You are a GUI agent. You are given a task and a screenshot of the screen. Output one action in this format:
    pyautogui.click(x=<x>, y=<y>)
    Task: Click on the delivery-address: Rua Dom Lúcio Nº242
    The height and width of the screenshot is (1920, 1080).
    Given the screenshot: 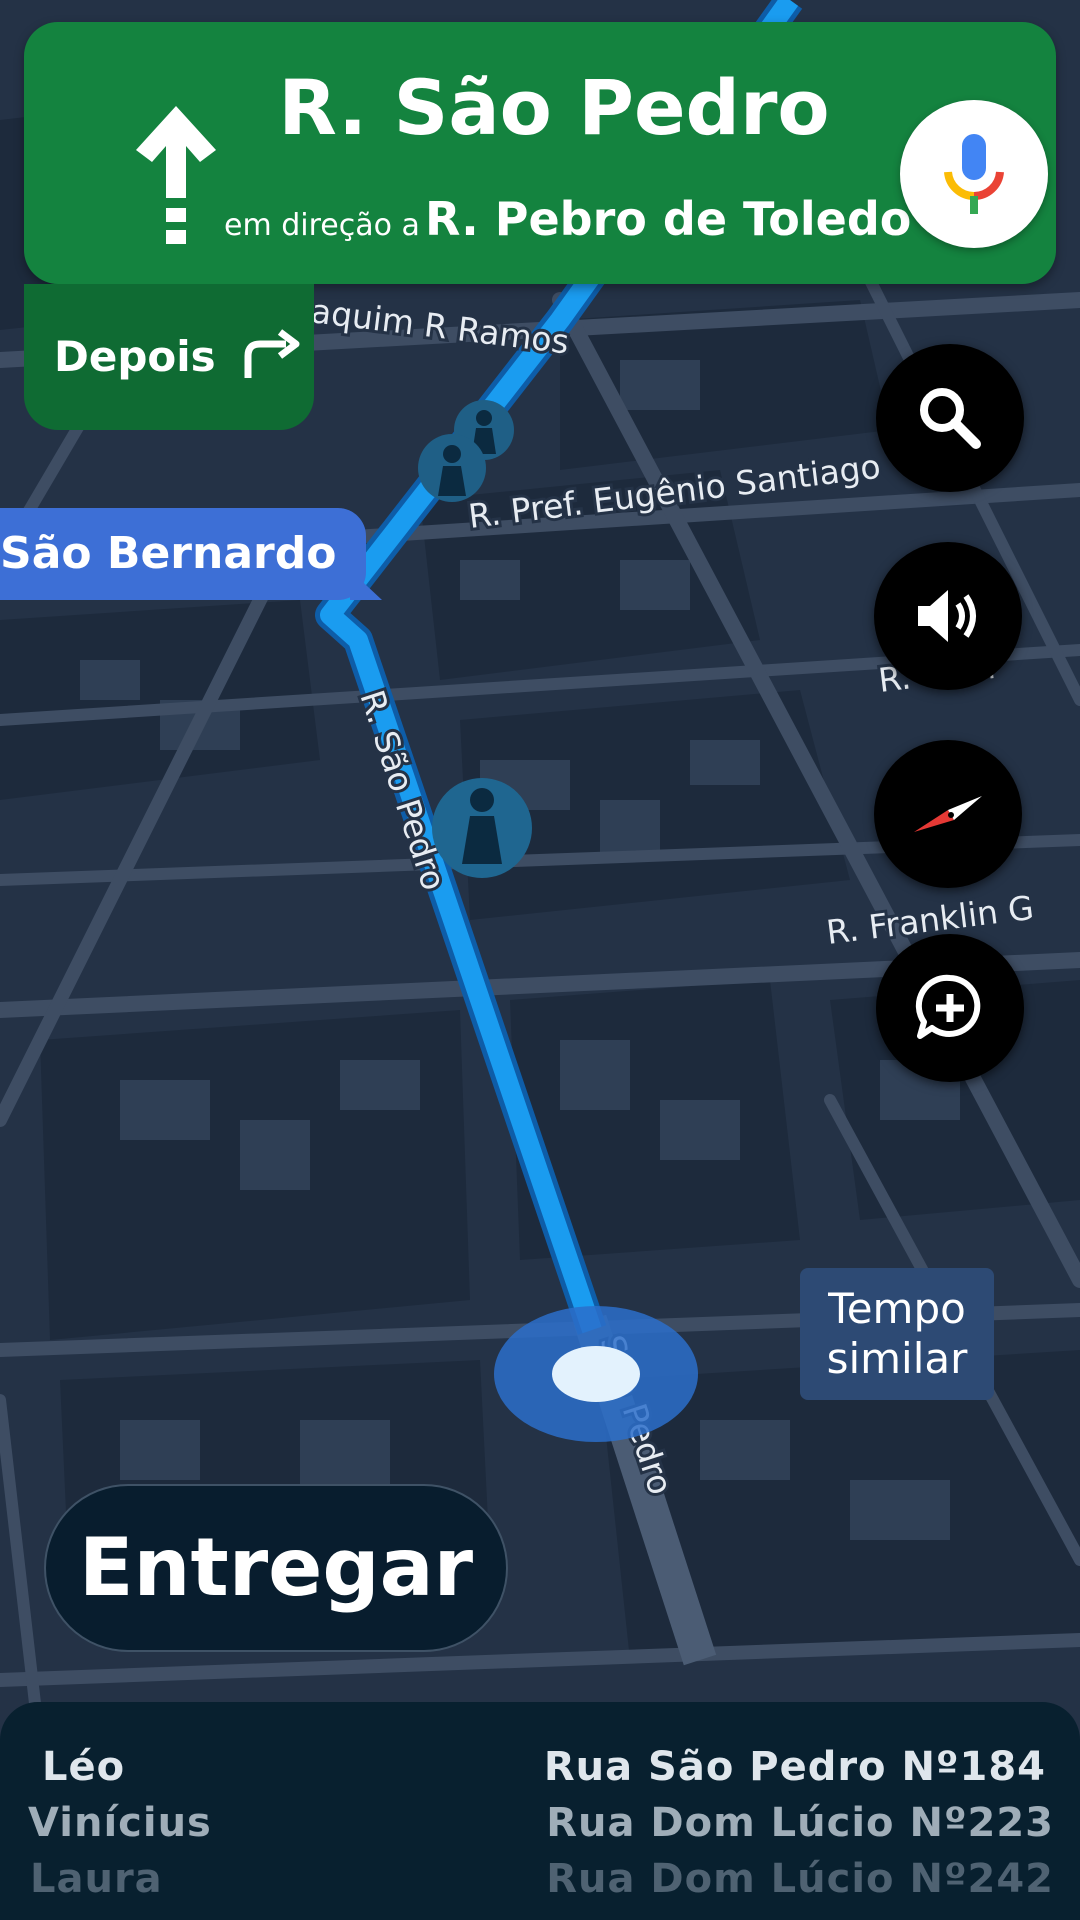 What is the action you would take?
    pyautogui.click(x=800, y=1879)
    